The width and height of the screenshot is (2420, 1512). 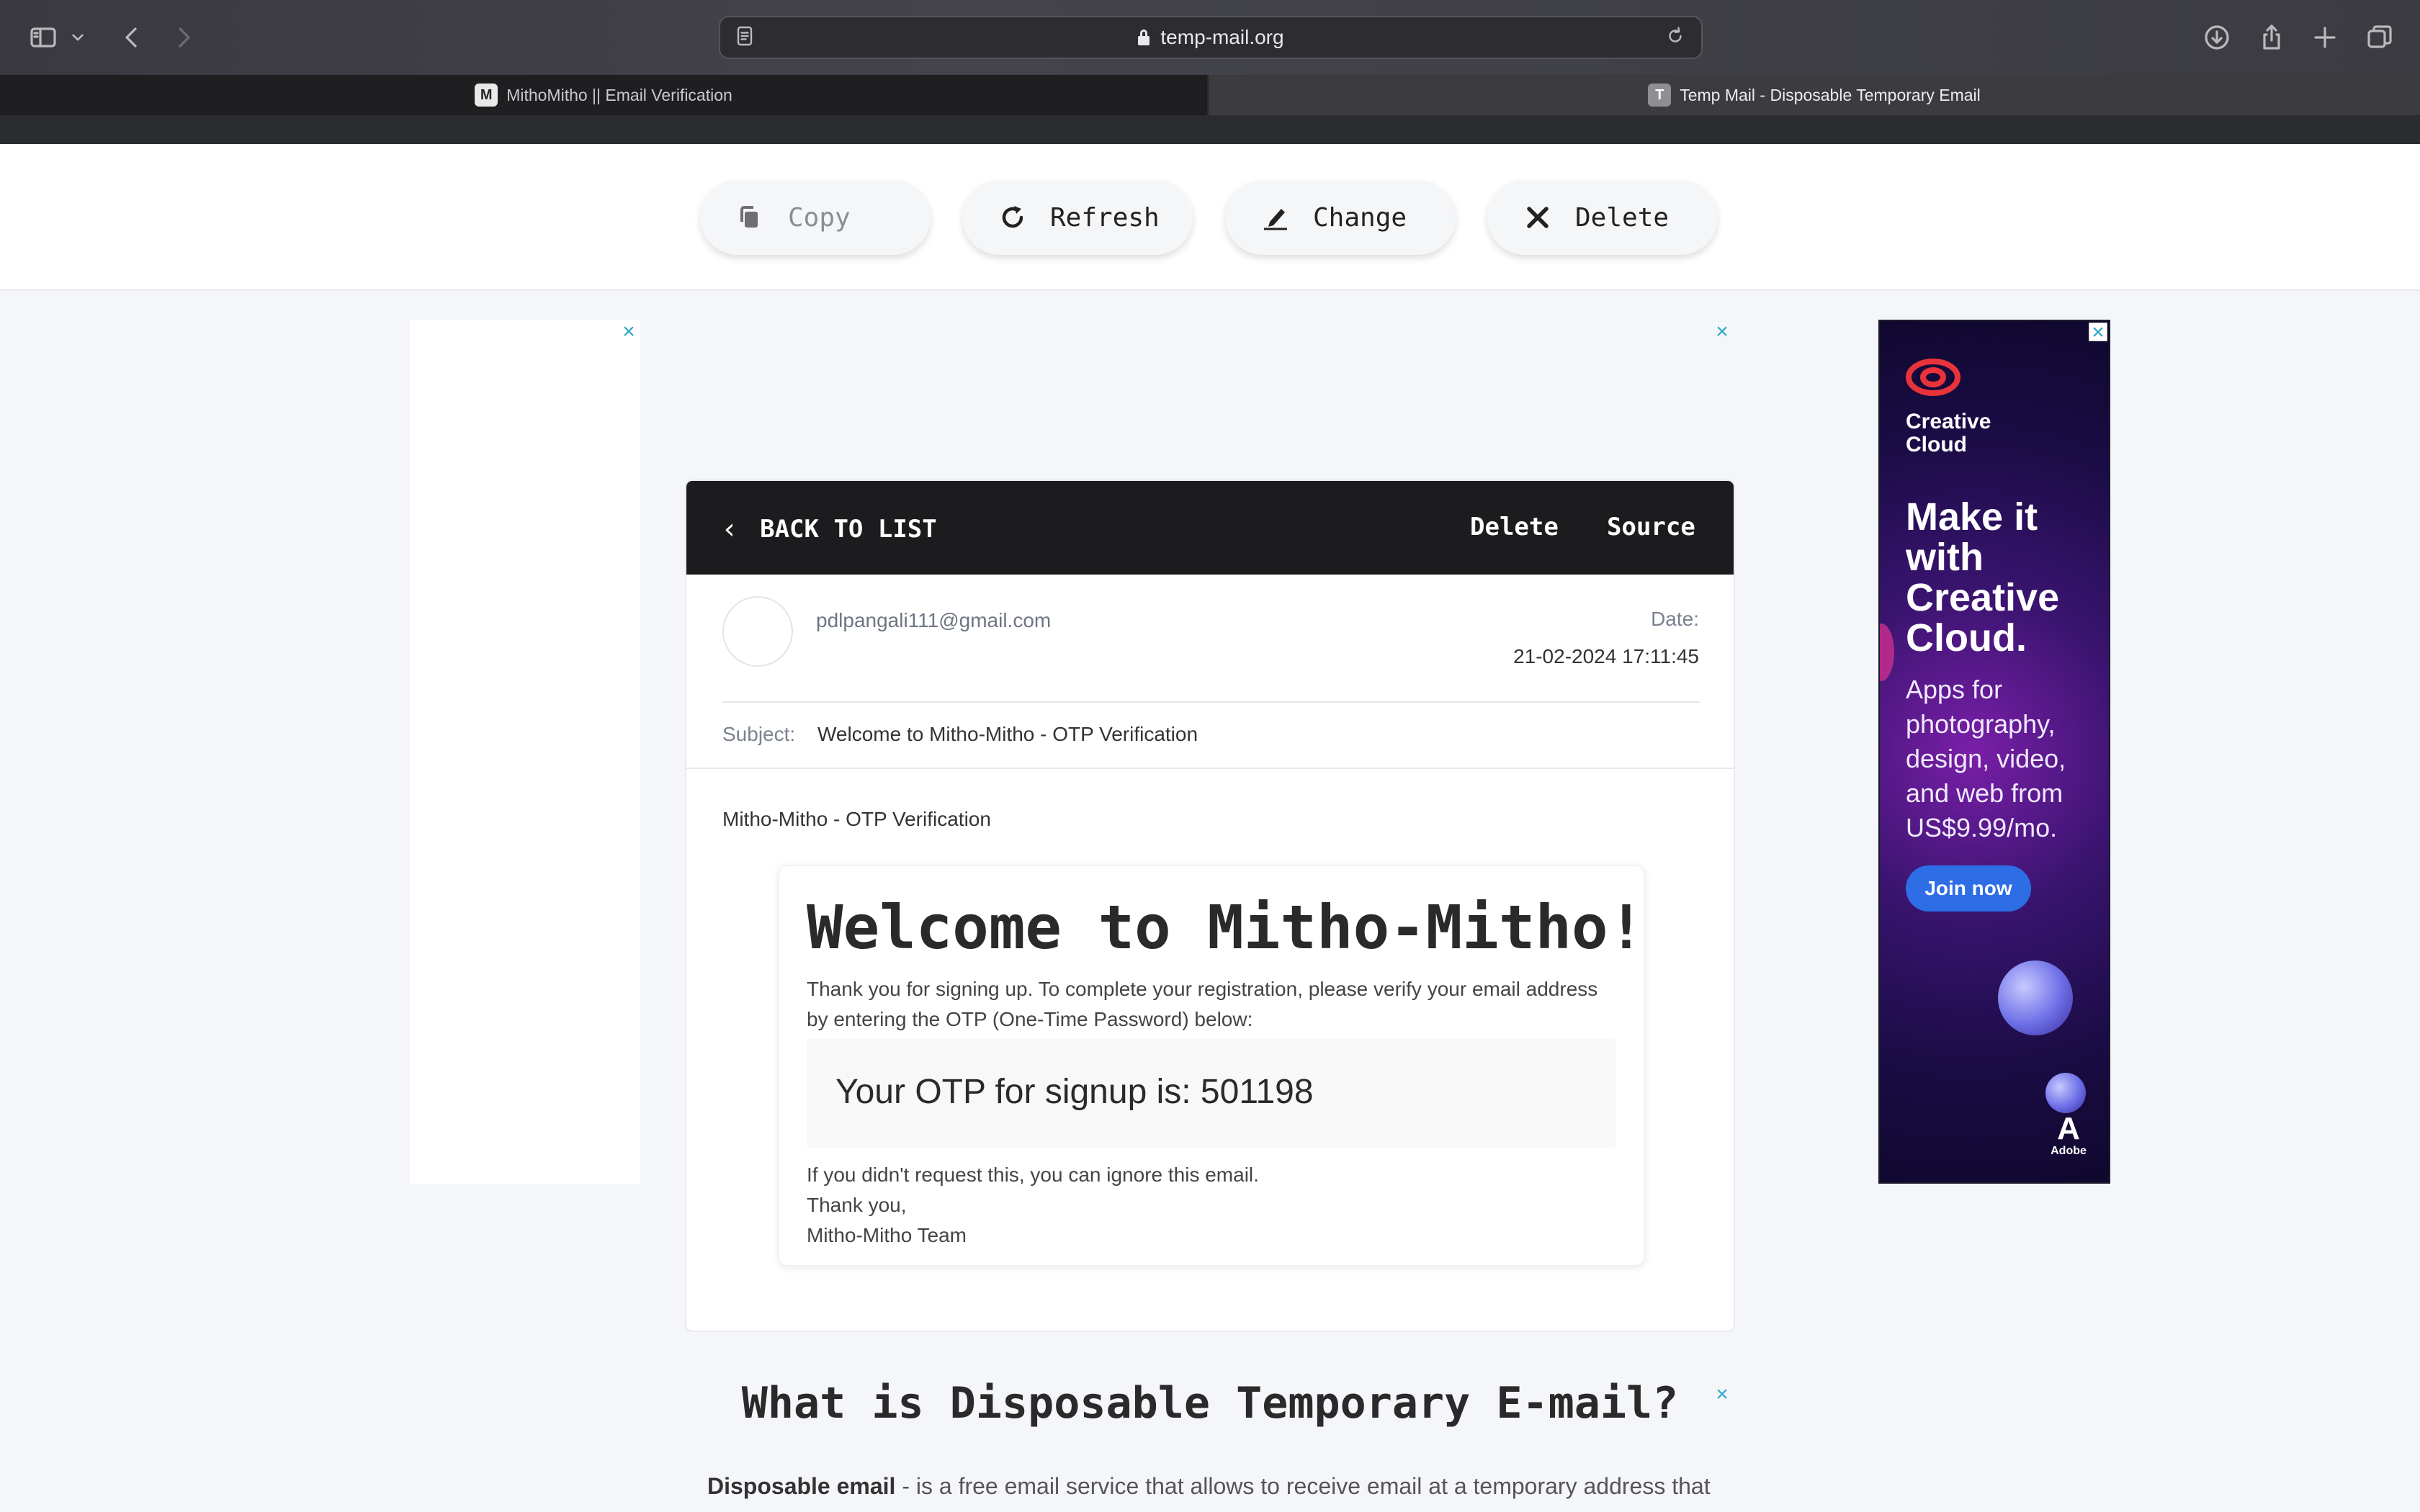 I want to click on subject-label: Subject:, so click(x=759, y=734).